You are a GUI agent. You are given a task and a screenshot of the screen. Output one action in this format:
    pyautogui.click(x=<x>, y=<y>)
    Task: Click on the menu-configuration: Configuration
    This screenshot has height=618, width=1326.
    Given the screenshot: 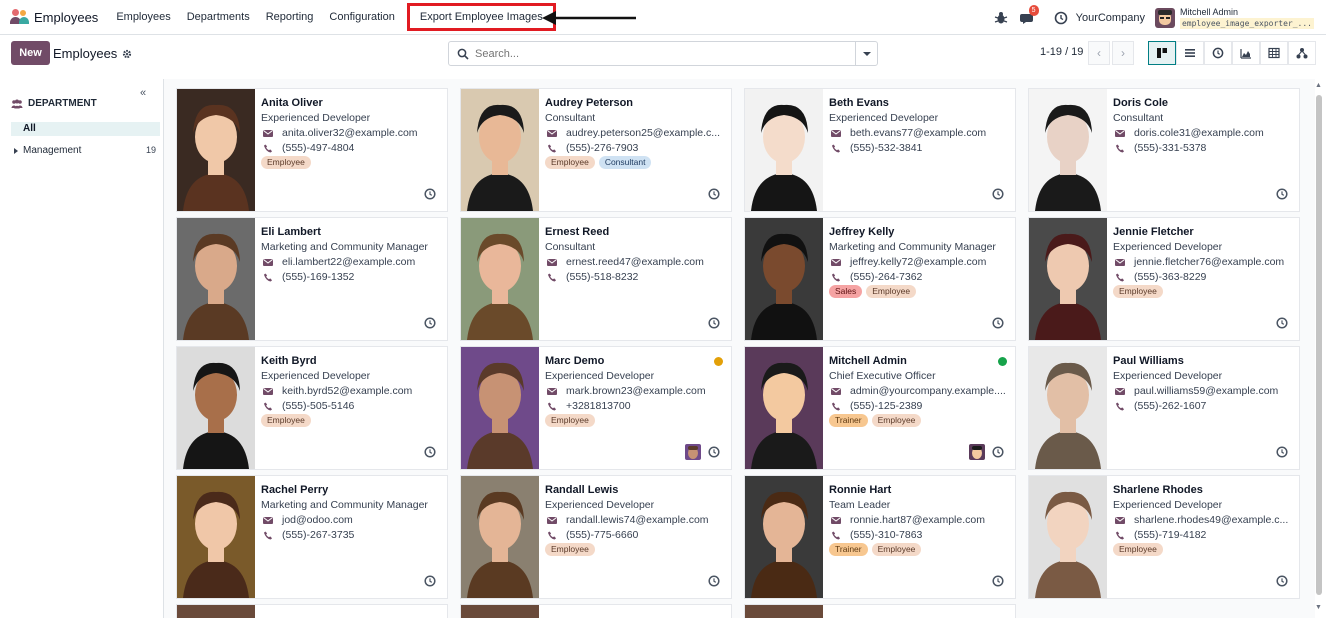 What is the action you would take?
    pyautogui.click(x=361, y=17)
    